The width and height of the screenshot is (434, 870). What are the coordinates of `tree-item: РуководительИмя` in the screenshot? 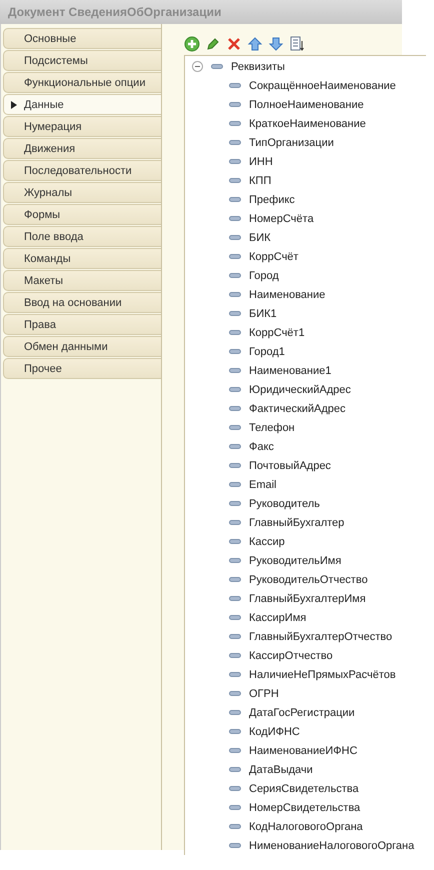 It's located at (295, 560).